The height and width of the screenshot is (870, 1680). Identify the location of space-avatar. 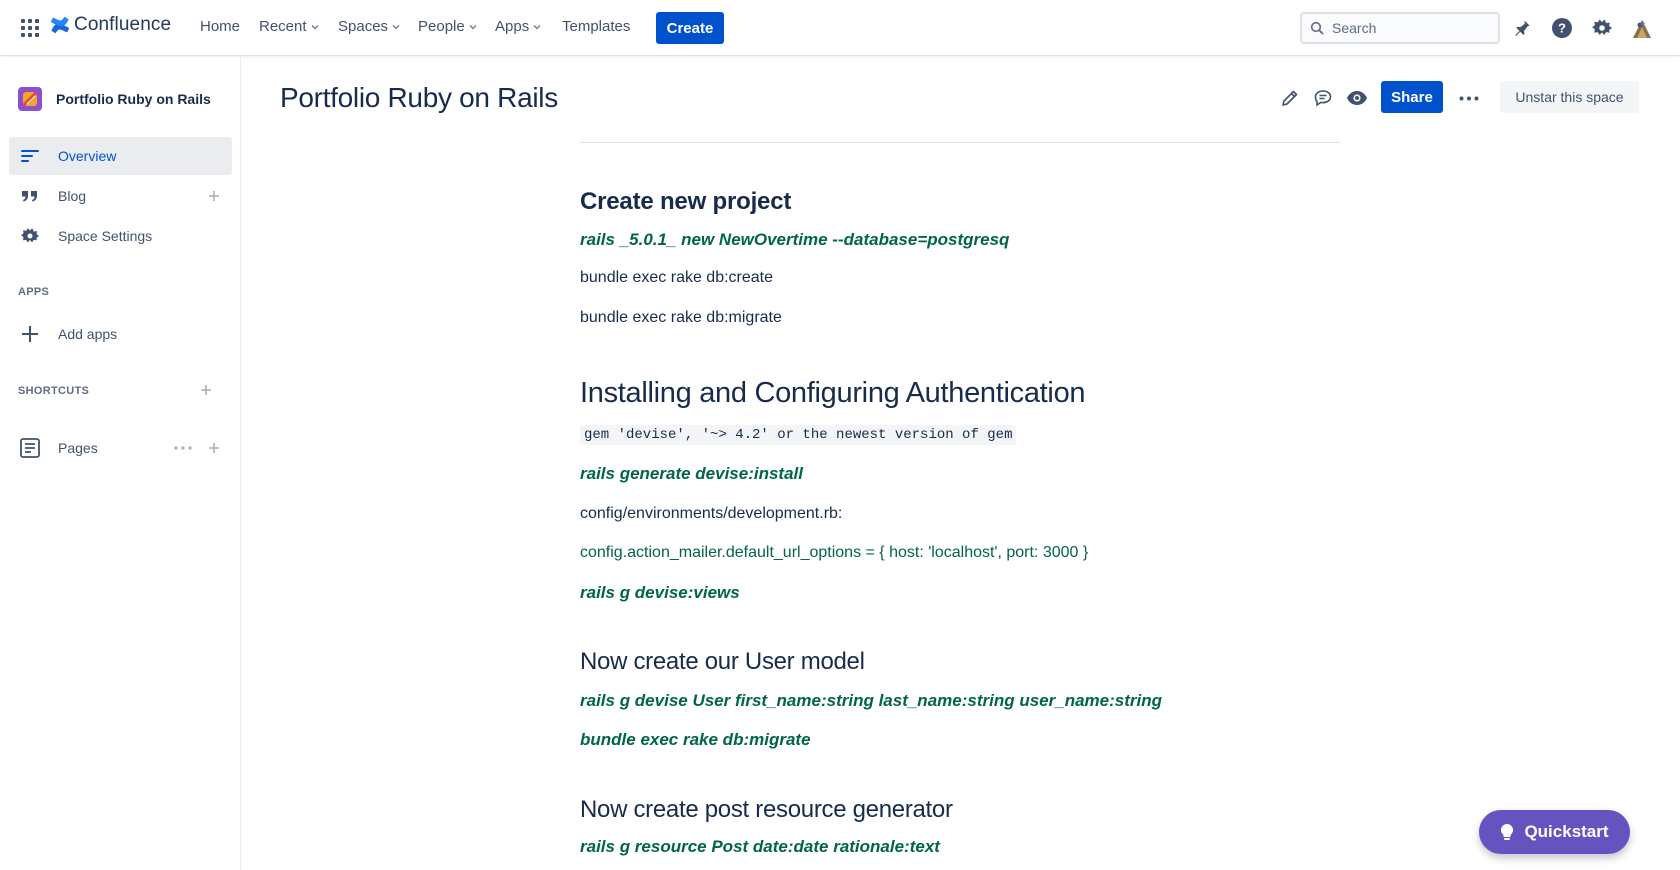
(30, 99).